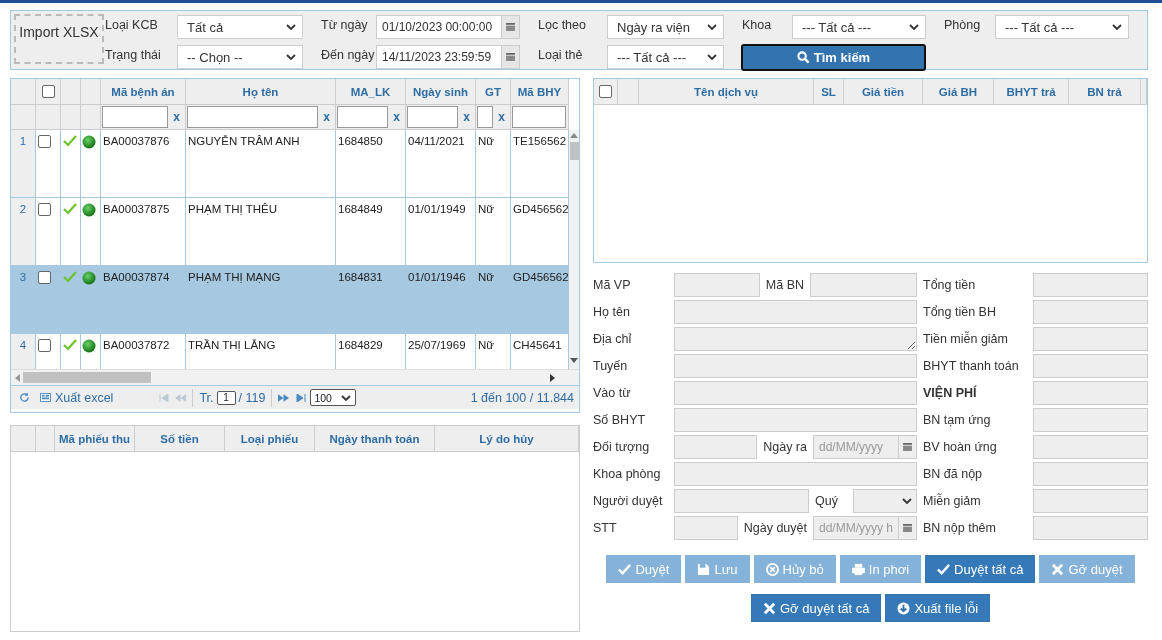 This screenshot has width=1162, height=640. Describe the element at coordinates (143, 92) in the screenshot. I see `column-header: Mã bệnh án` at that location.